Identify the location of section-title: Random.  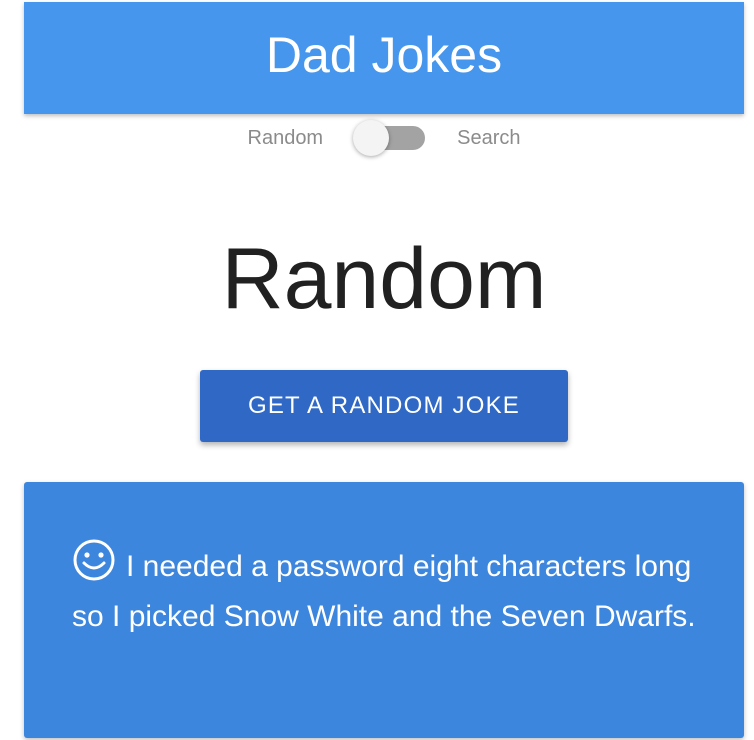
(384, 279).